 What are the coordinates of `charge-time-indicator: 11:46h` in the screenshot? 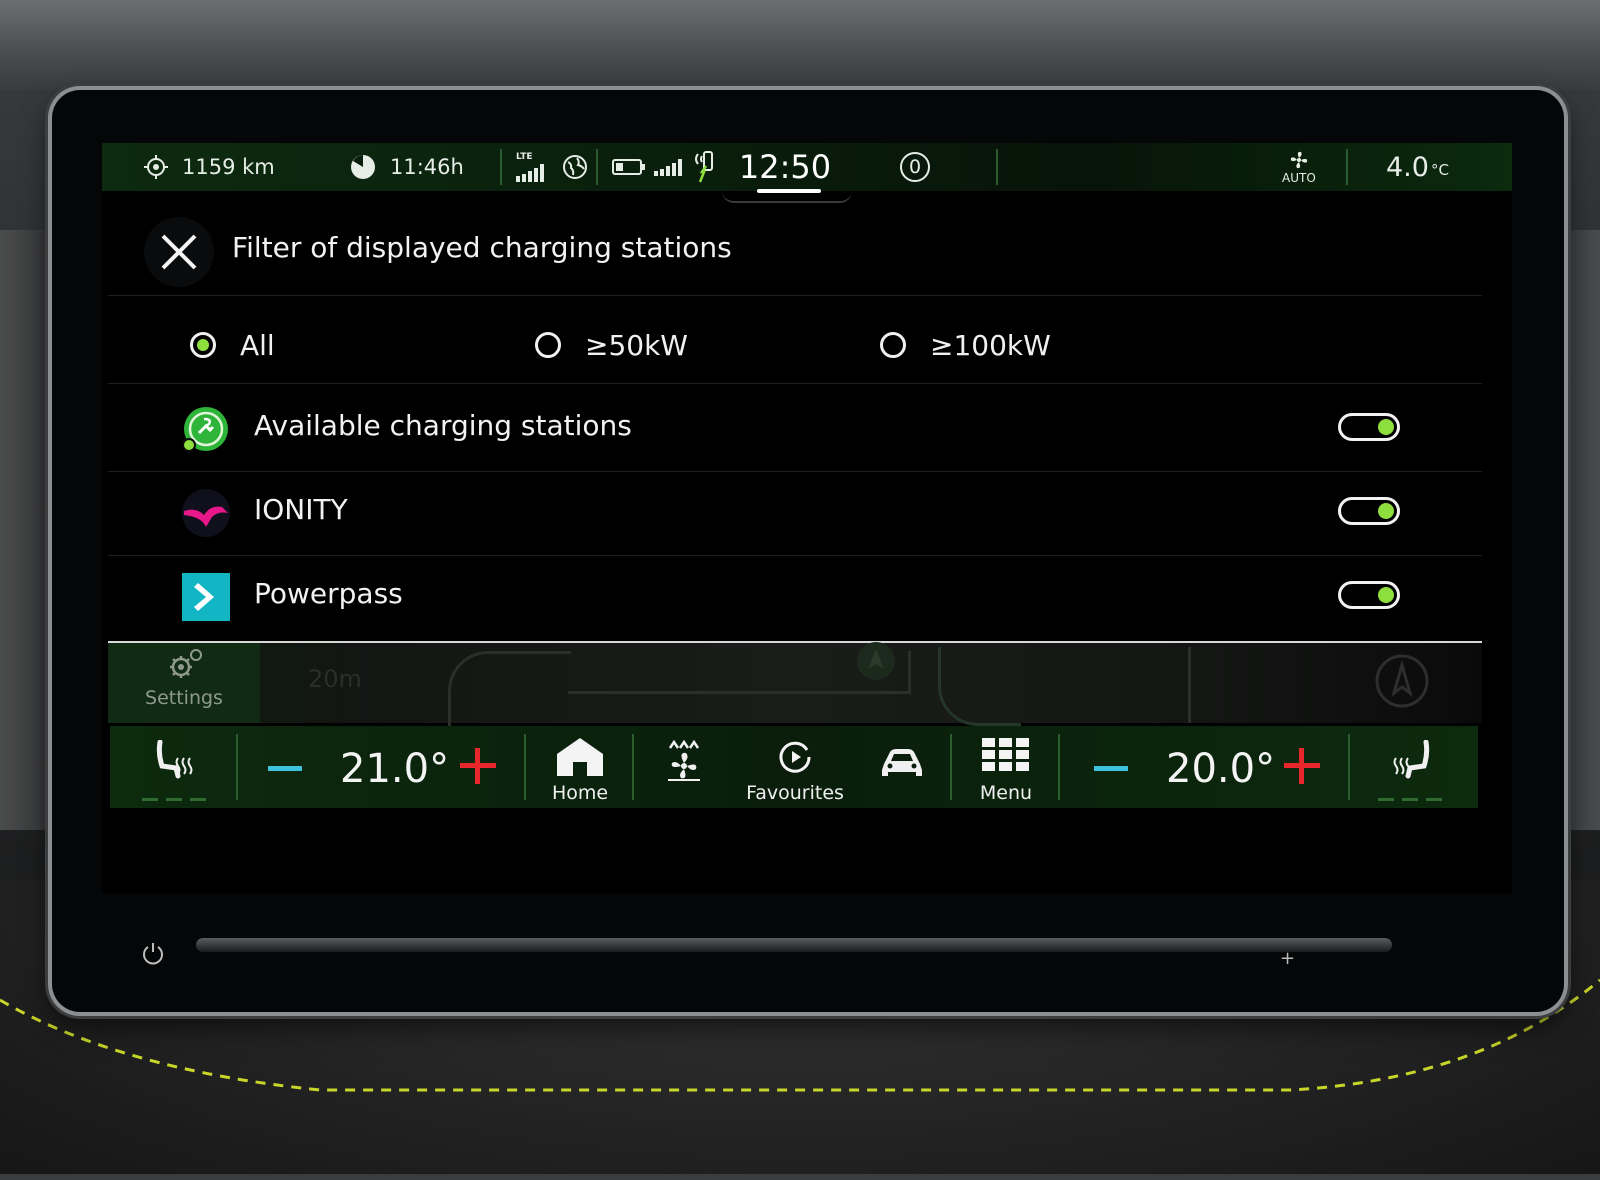 It's located at (407, 167).